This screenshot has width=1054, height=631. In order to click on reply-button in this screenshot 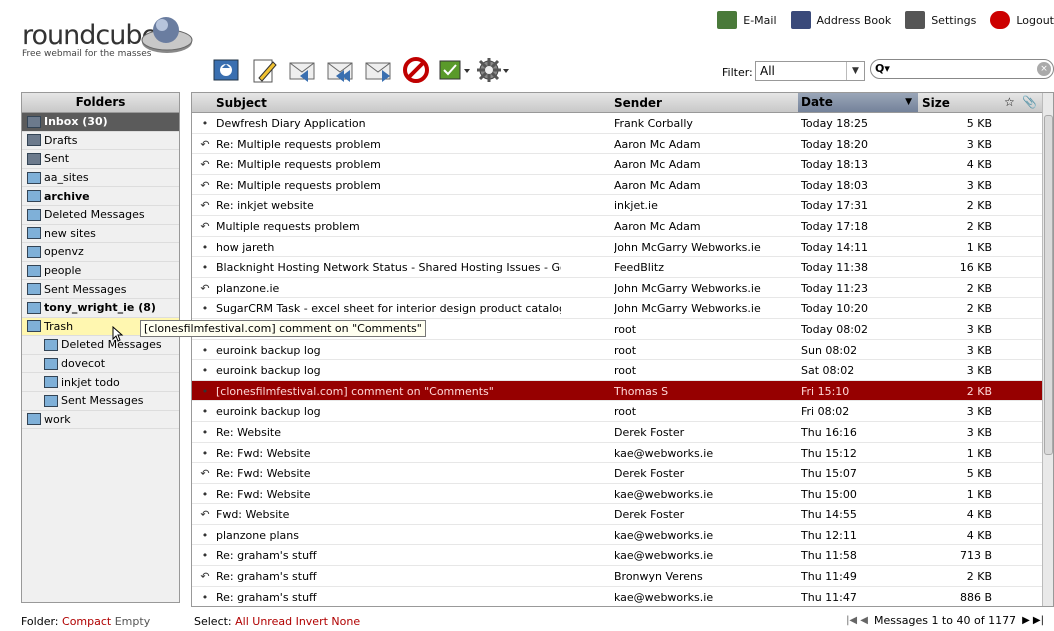, I will do `click(302, 70)`.